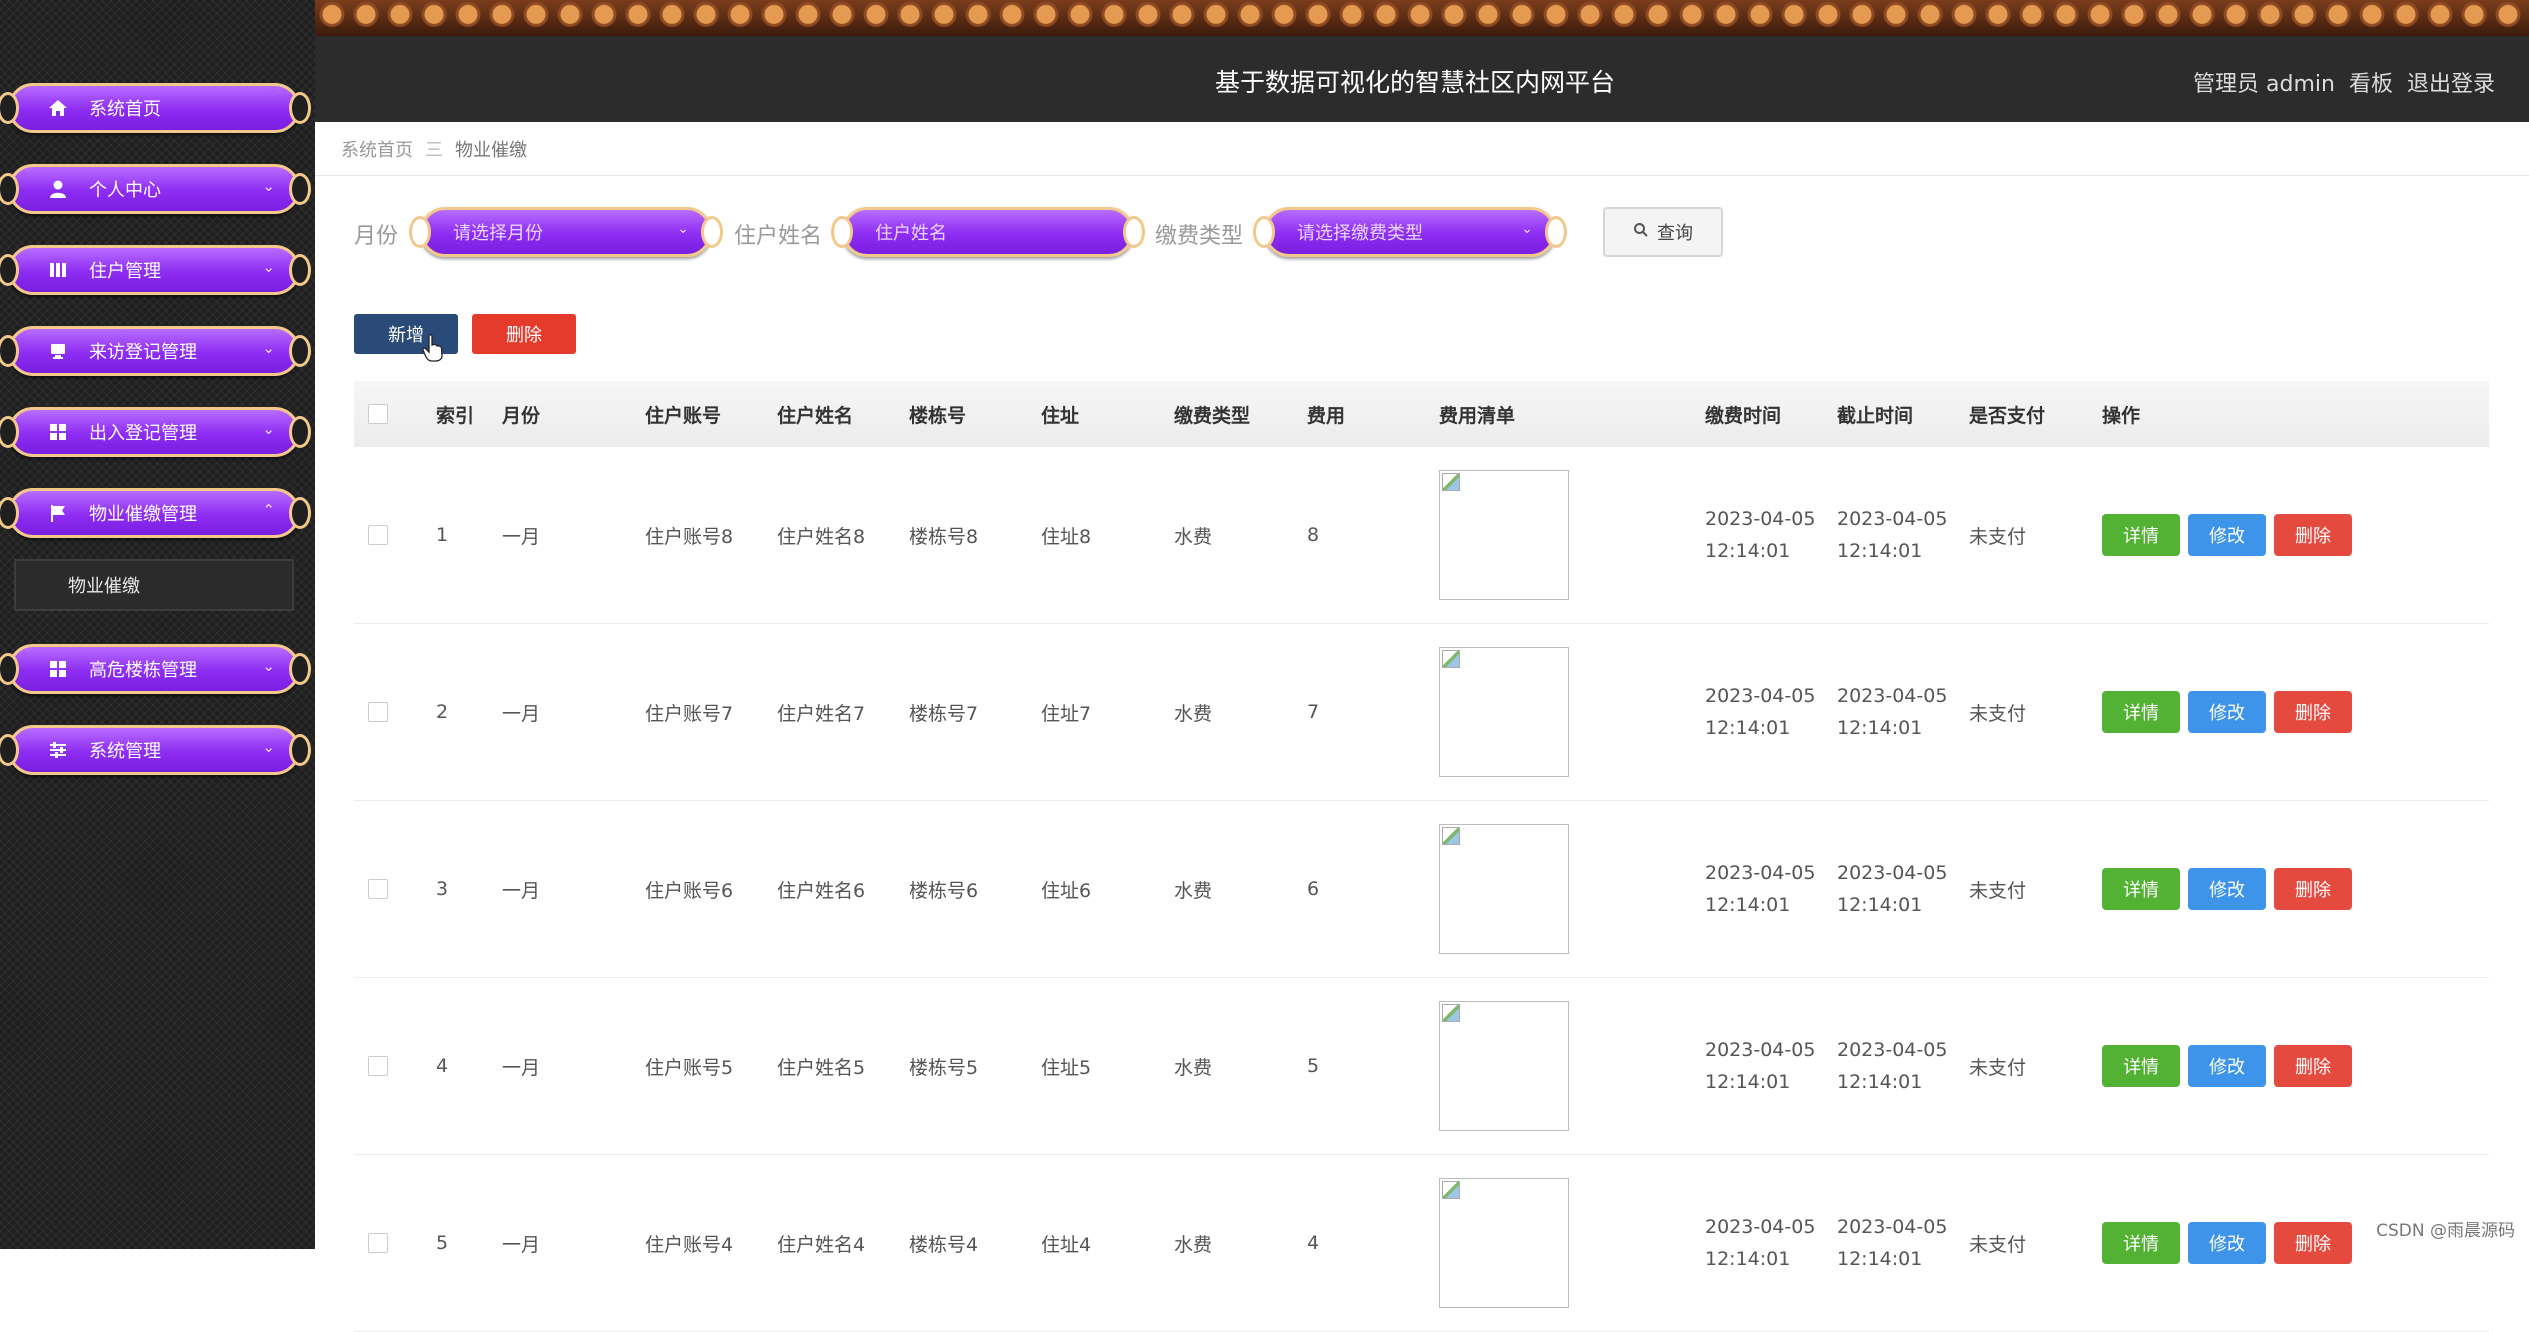 This screenshot has width=2529, height=1332. I want to click on cell-address: 住址7, so click(1066, 713).